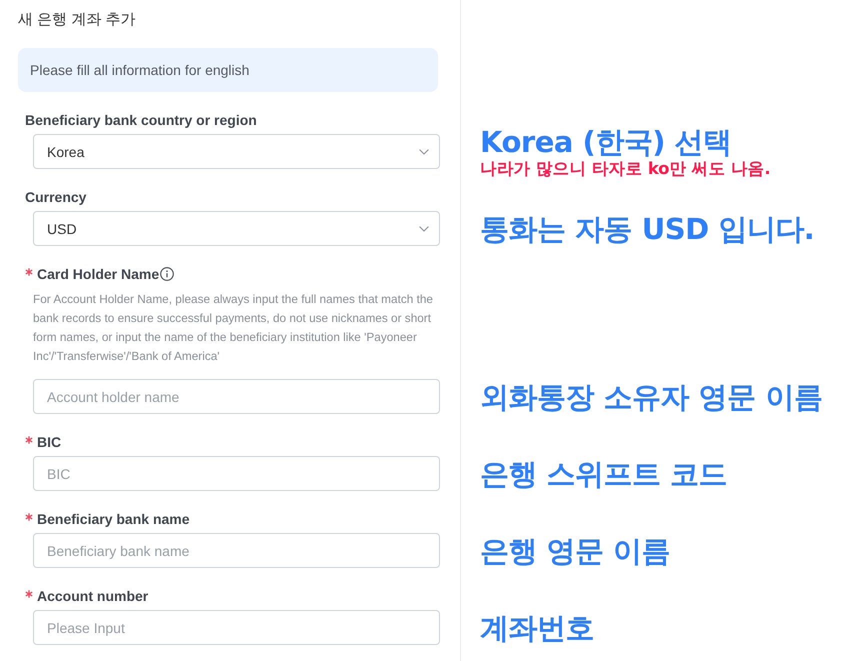  What do you see at coordinates (113, 519) in the screenshot?
I see `field-label: Beneficiary bank name` at bounding box center [113, 519].